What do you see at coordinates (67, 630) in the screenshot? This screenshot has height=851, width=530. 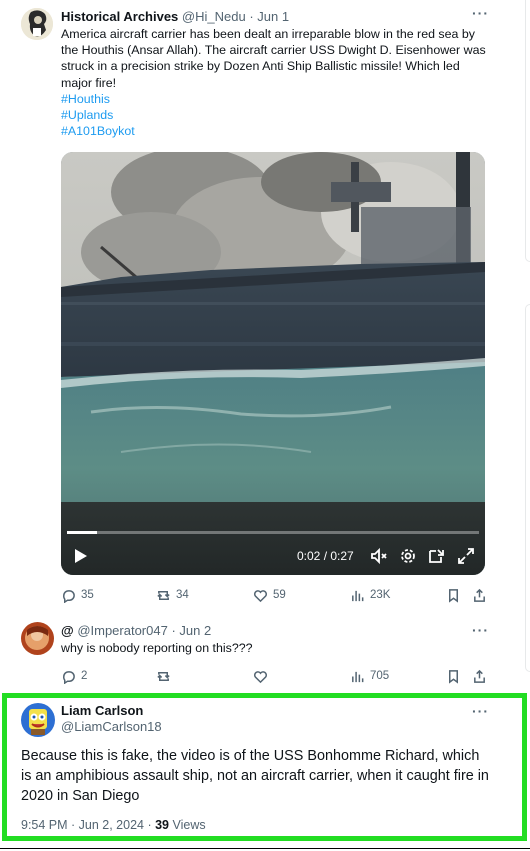 I see `author-name: @` at bounding box center [67, 630].